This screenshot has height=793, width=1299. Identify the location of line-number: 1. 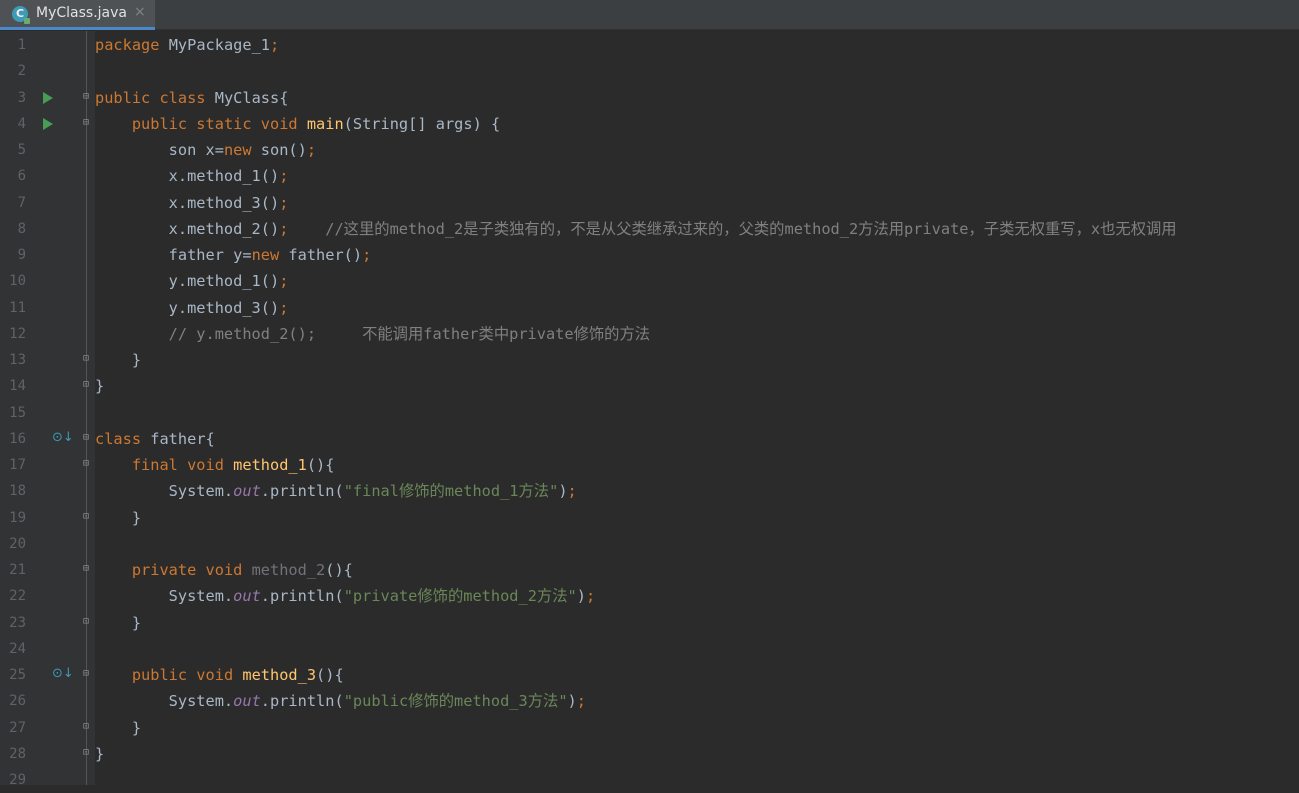
(13, 45).